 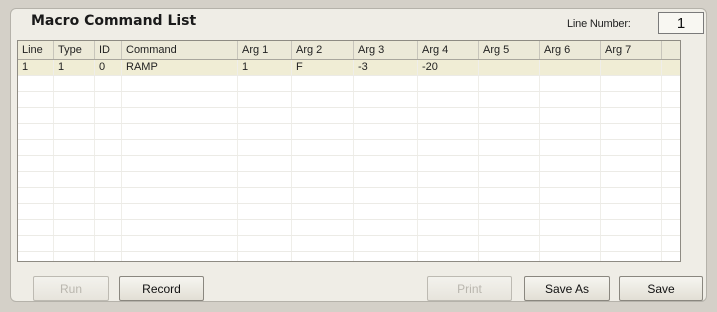 What do you see at coordinates (570, 67) in the screenshot?
I see `cell-arg6` at bounding box center [570, 67].